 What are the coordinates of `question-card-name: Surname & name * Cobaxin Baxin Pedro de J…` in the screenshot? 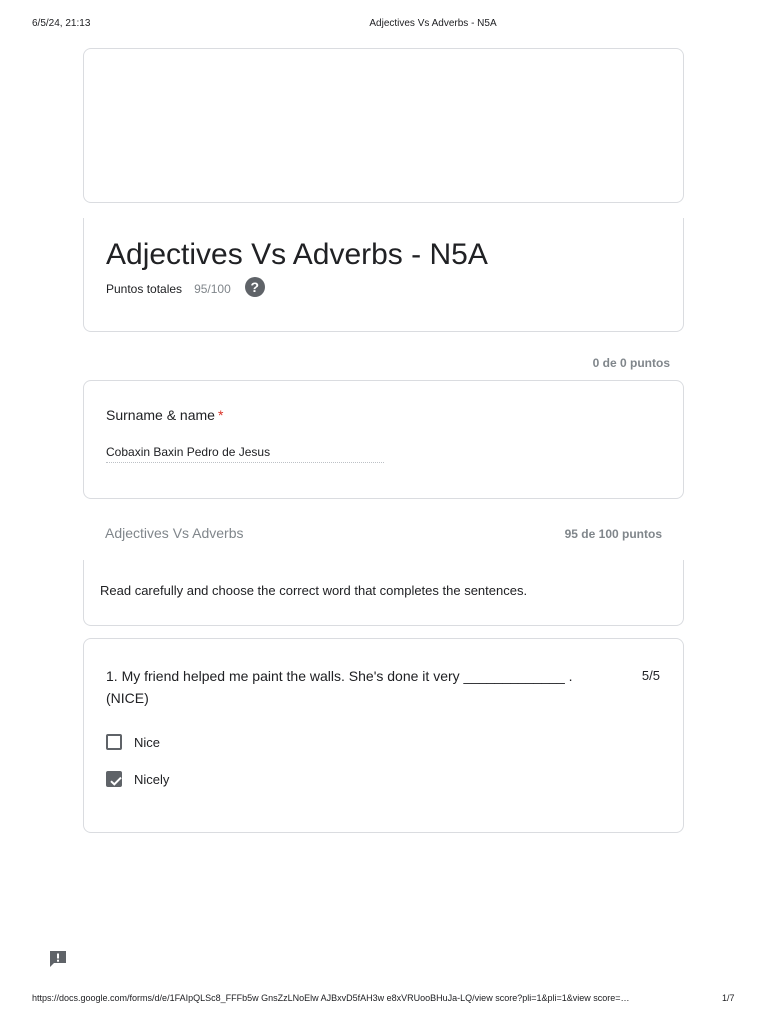 It's located at (383, 439).